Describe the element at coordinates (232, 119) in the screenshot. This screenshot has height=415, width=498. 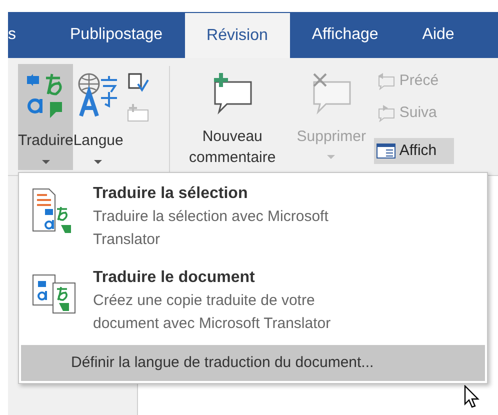
I see `new-comment-button: Nouveau commentaire` at that location.